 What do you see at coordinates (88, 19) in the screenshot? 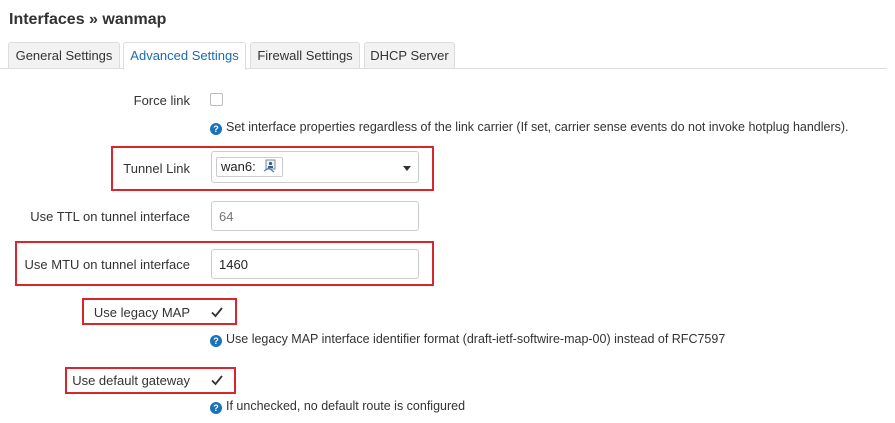
I see `page-title: Interfaces » wanmap` at bounding box center [88, 19].